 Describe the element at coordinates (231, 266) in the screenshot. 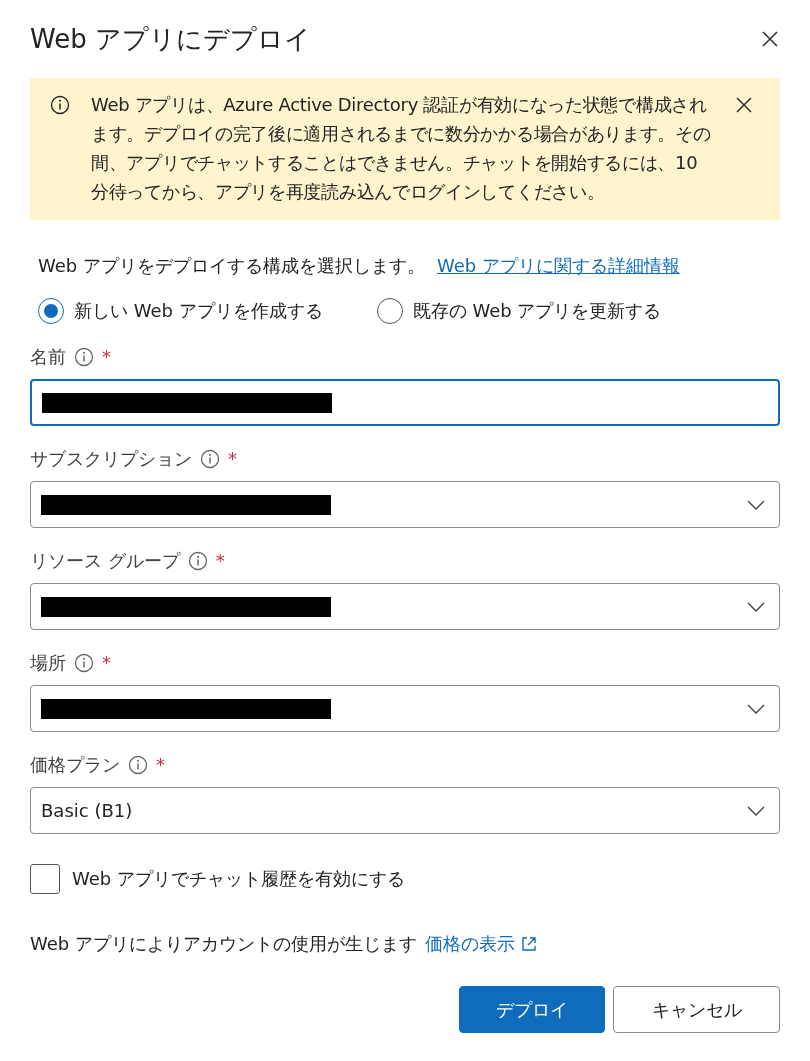

I see `intro-text: Web アプリをデプロイする構成を選択します。` at that location.